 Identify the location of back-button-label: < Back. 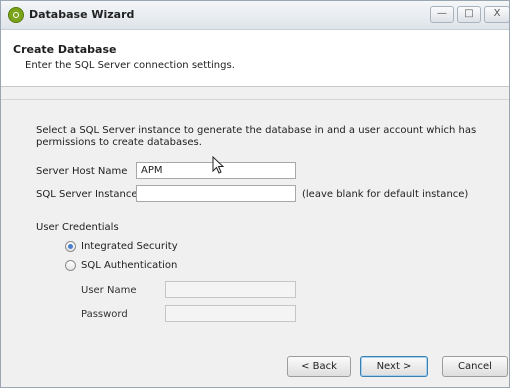
(319, 366).